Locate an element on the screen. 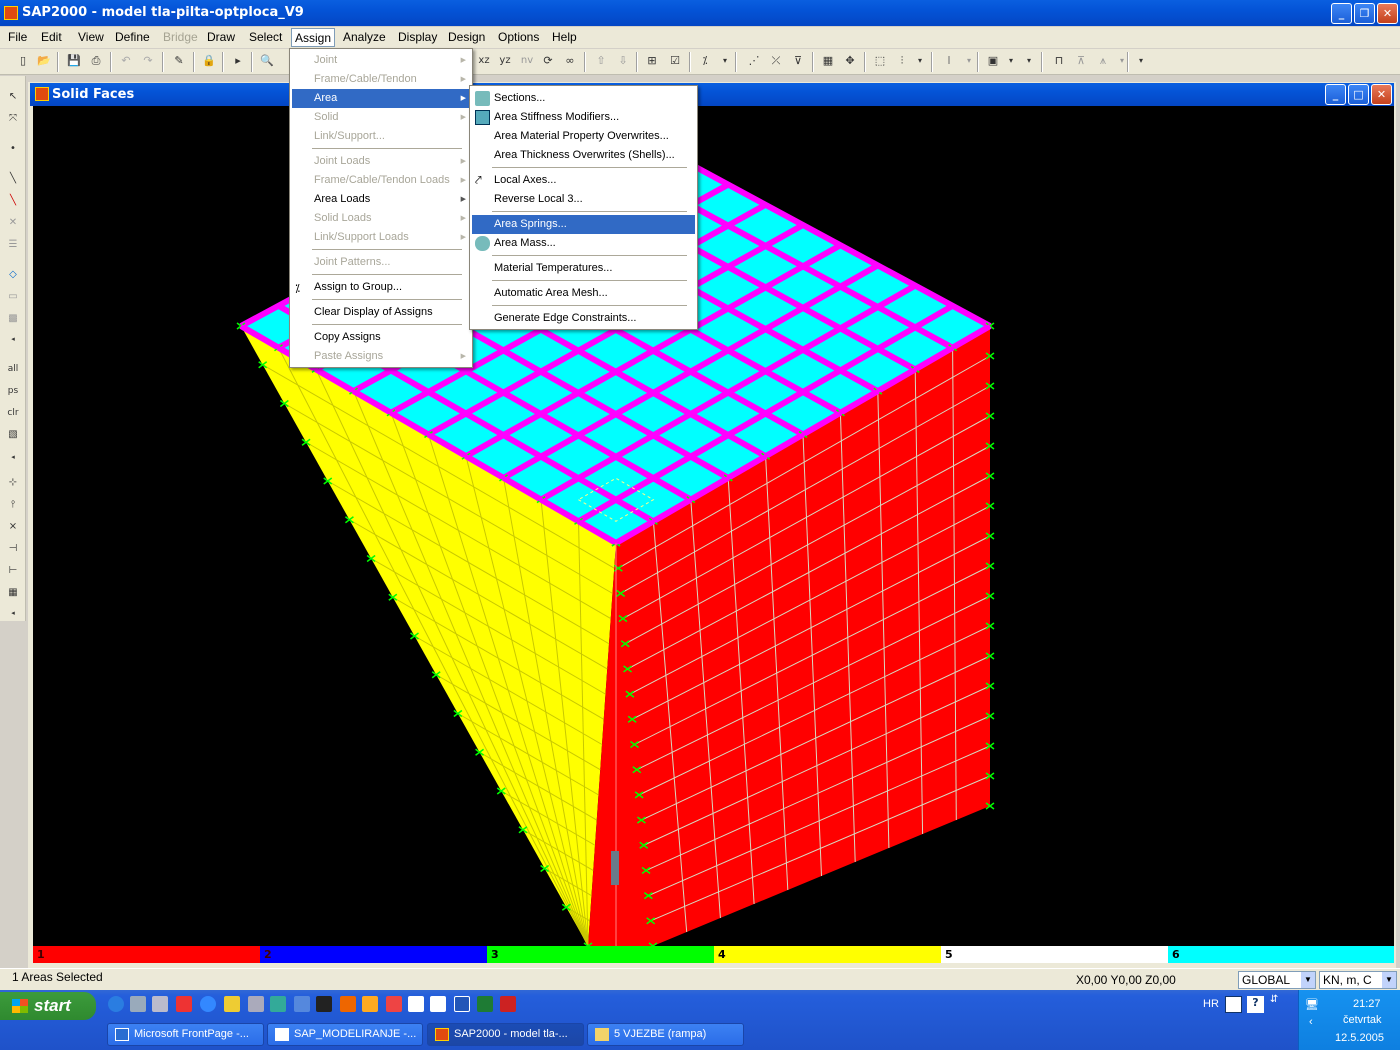  set-display-icon: ⊞ is located at coordinates (652, 61).